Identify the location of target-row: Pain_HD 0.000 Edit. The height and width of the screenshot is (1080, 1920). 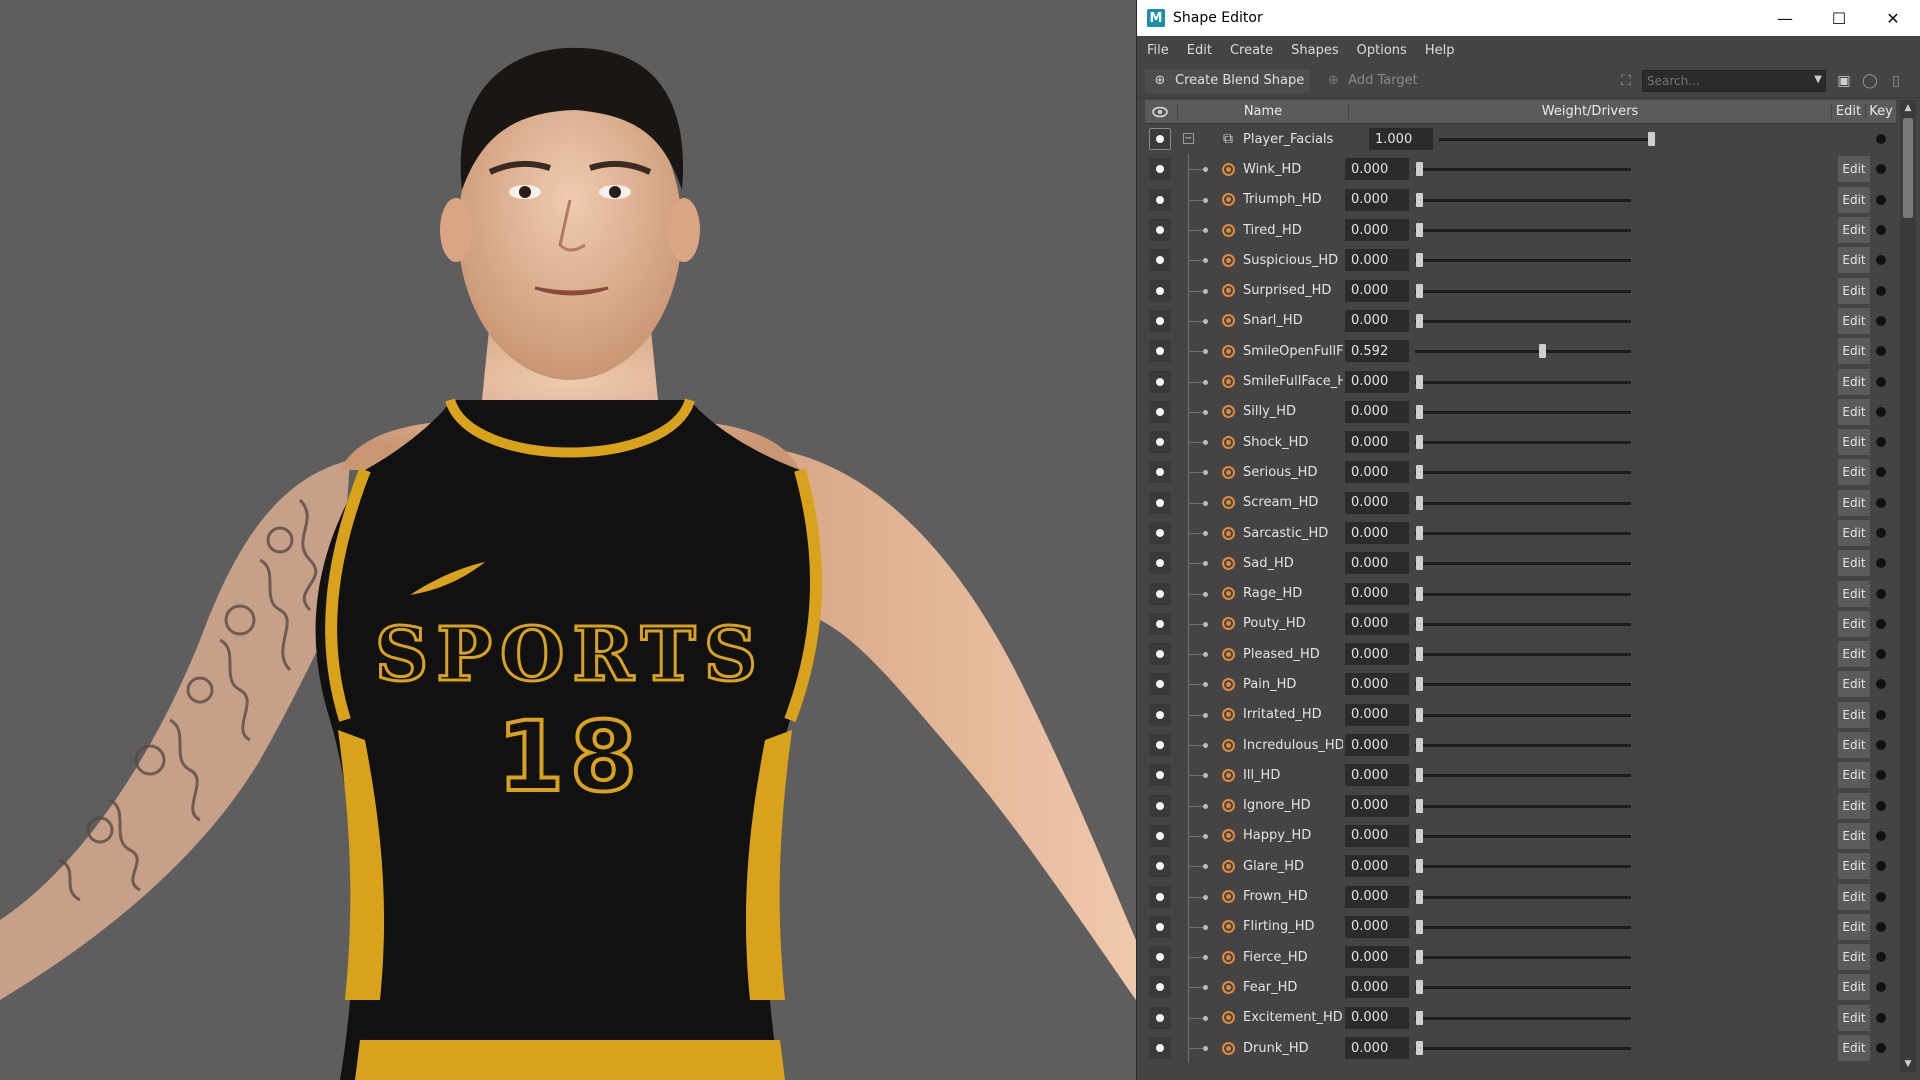
(1520, 684).